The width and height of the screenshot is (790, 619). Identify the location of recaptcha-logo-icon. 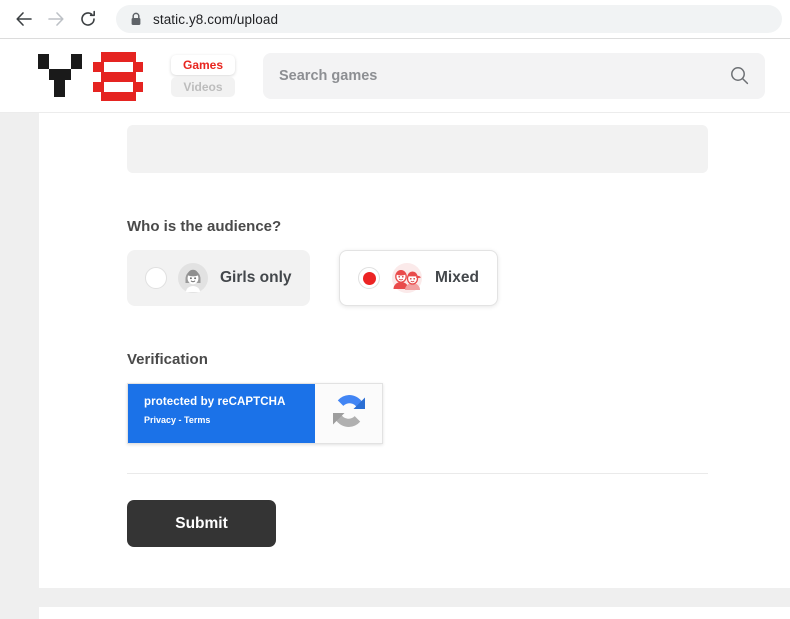
(349, 413).